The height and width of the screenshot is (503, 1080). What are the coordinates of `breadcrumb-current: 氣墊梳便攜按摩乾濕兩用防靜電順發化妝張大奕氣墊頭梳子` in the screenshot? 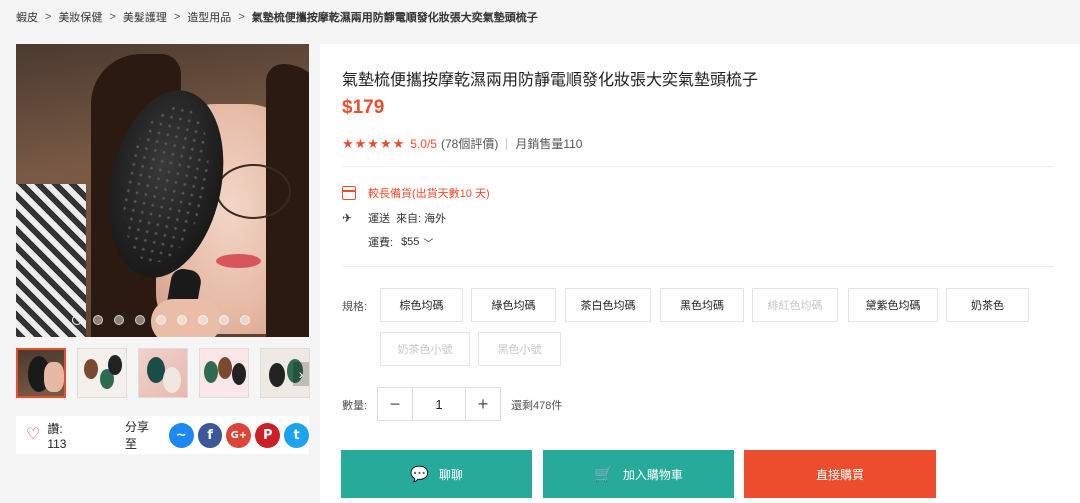 It's located at (394, 18).